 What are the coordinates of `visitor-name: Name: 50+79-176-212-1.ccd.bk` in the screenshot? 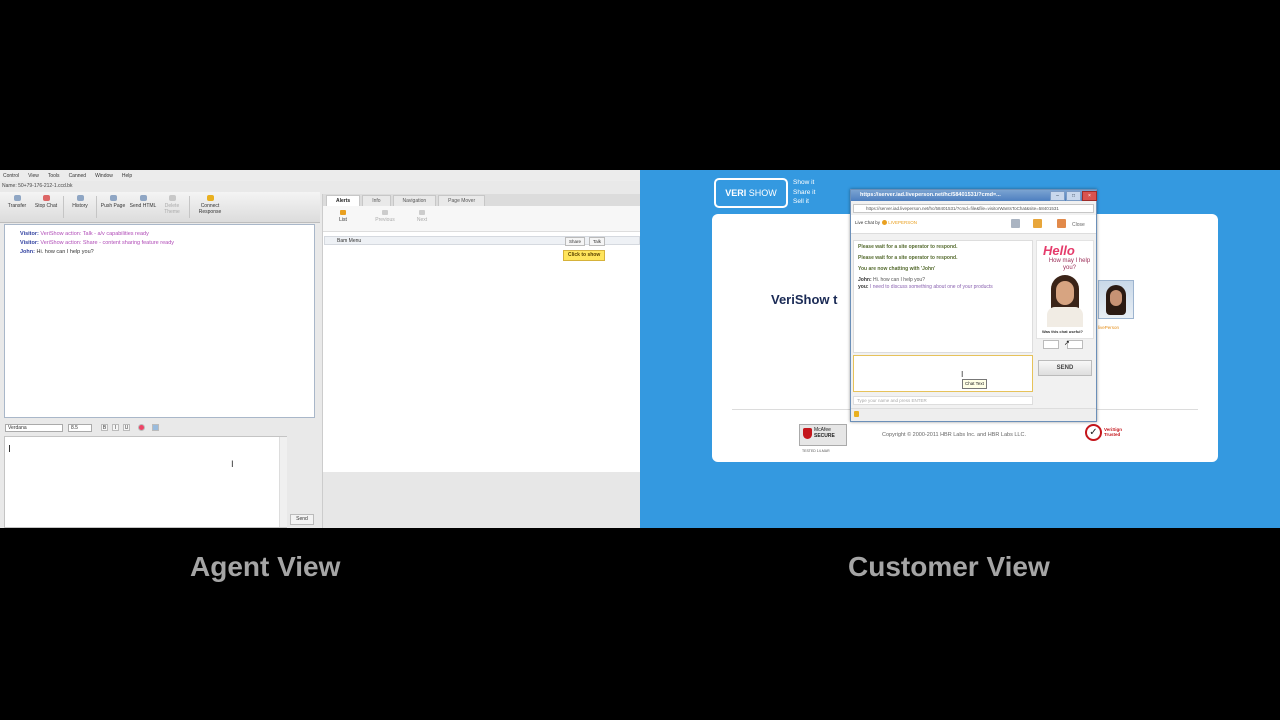 It's located at (37, 186).